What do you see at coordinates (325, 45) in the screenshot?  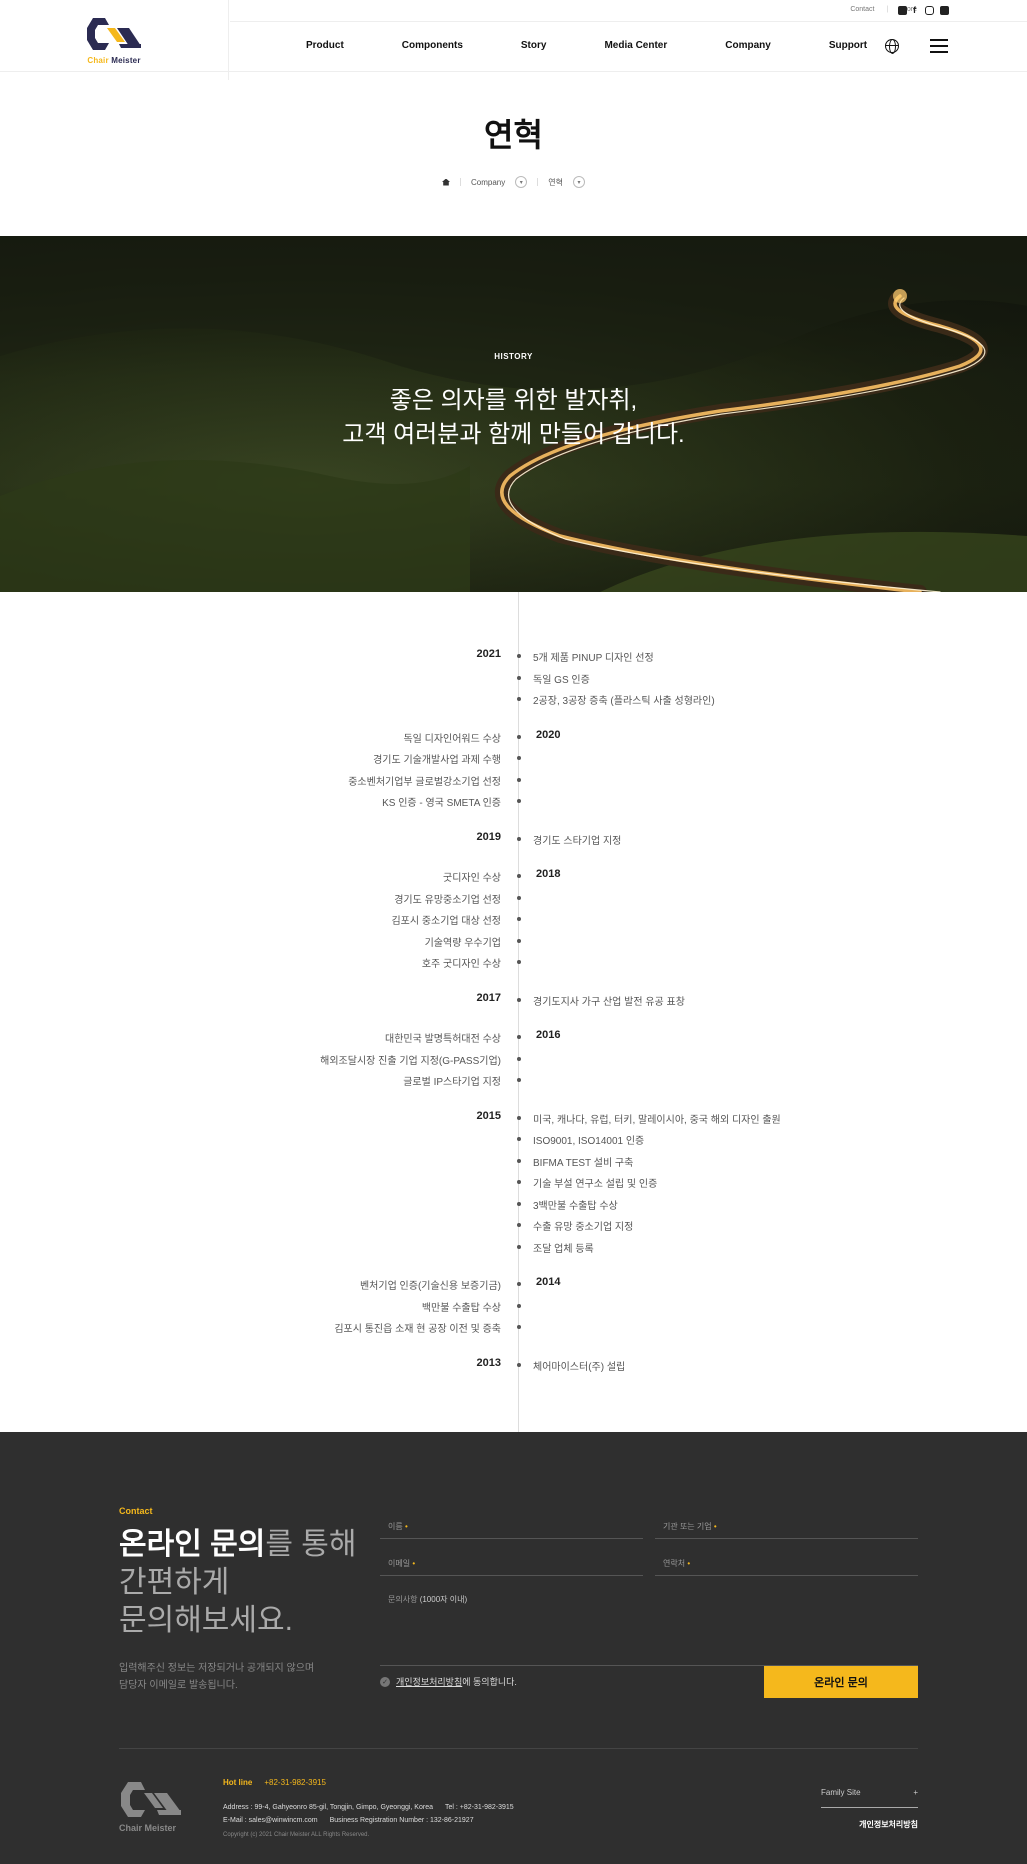 I see `nav-item-product: Product` at bounding box center [325, 45].